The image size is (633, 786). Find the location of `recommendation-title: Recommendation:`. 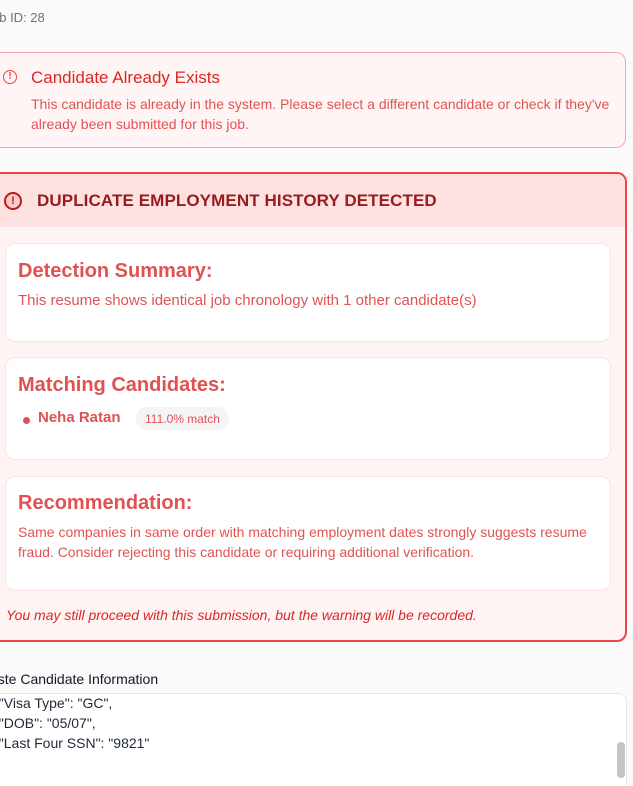

recommendation-title: Recommendation: is located at coordinates (105, 503).